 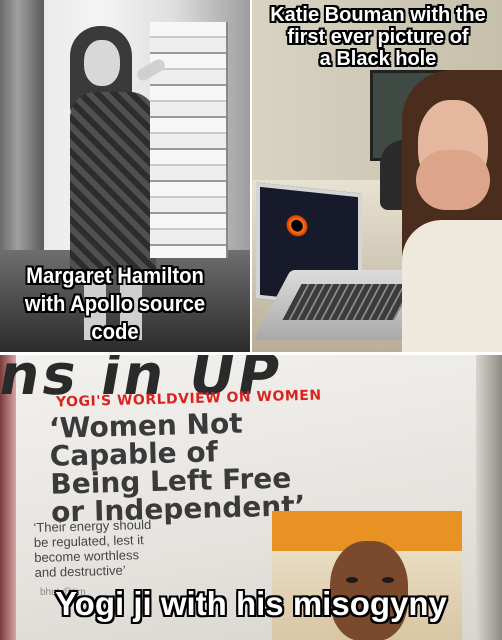 What do you see at coordinates (250, 603) in the screenshot?
I see `bottom-caption: Yogi ji with his misogyny` at bounding box center [250, 603].